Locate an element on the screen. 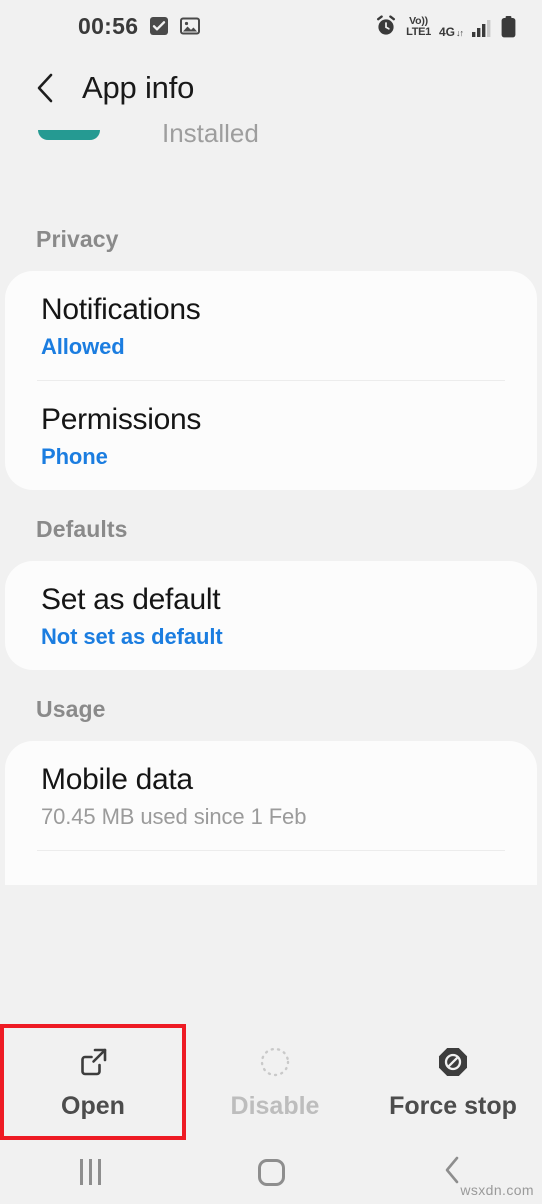  home-button is located at coordinates (271, 1172).